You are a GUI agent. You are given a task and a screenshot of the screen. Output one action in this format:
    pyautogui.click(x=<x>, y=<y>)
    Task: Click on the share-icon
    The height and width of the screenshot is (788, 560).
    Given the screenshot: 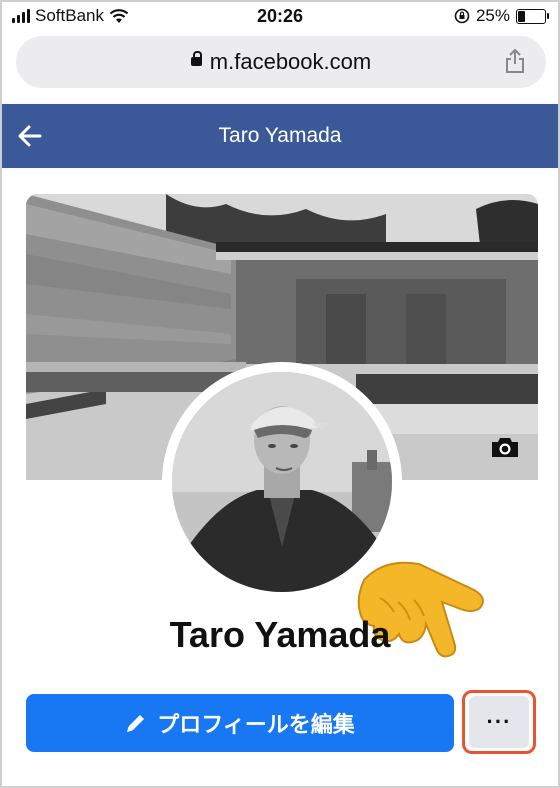 What is the action you would take?
    pyautogui.click(x=515, y=61)
    